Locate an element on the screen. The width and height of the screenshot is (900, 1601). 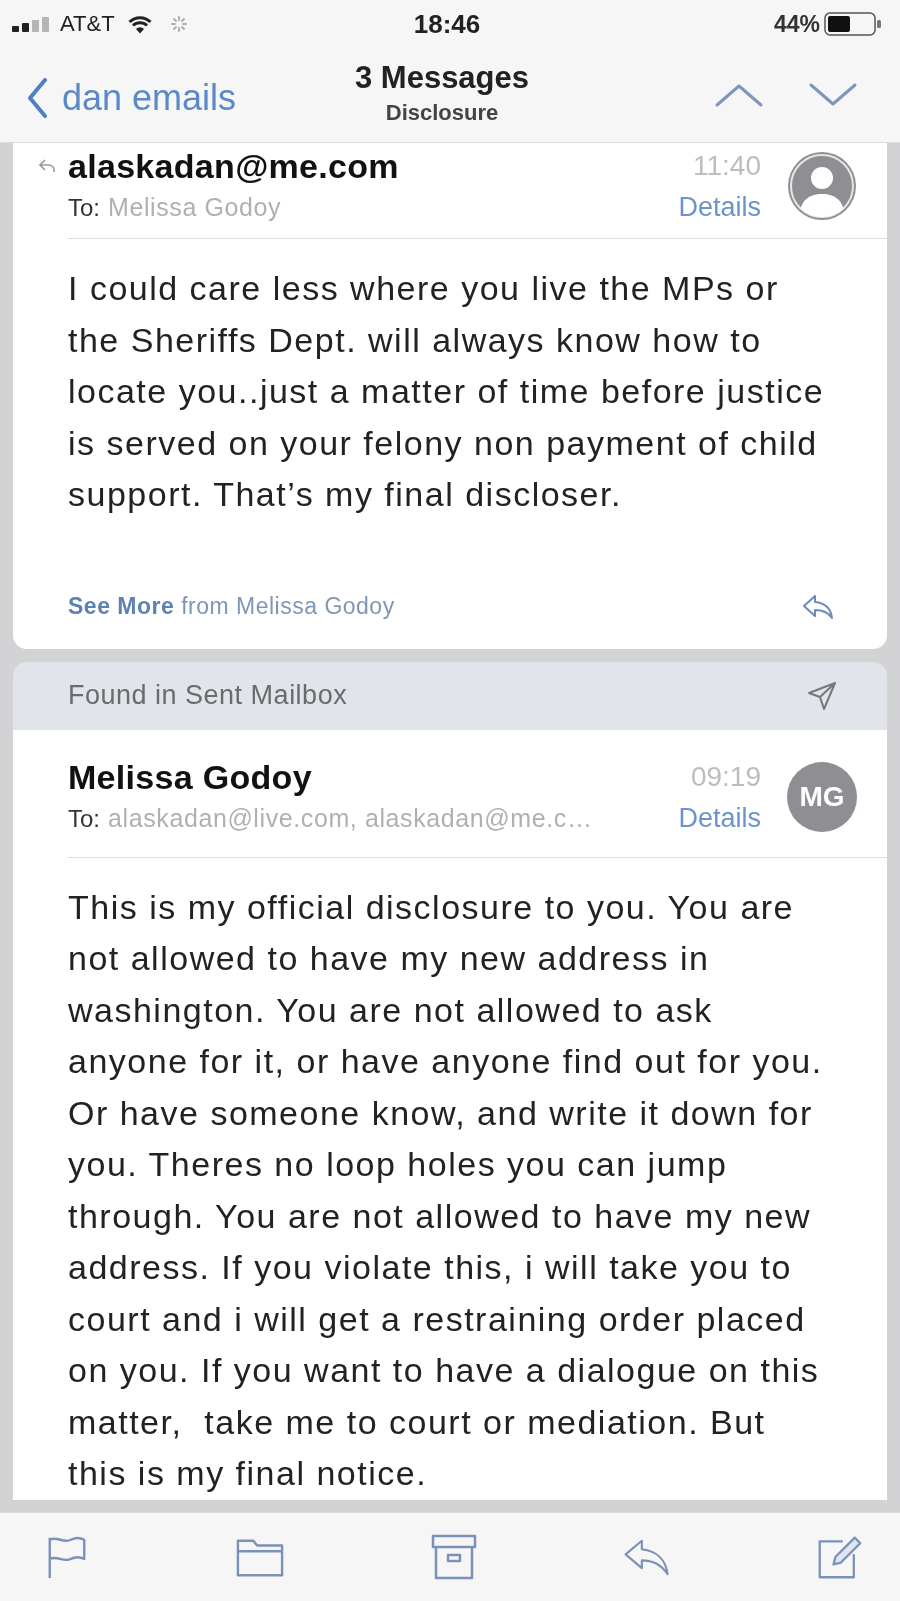
sender-name: Melissa Godoy is located at coordinates (190, 776).